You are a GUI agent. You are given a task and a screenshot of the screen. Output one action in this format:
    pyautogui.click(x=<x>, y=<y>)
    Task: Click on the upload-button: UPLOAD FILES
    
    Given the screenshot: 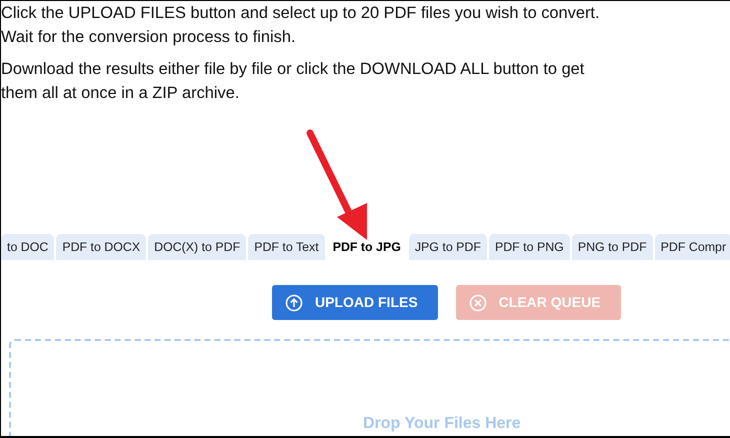 What is the action you would take?
    pyautogui.click(x=355, y=302)
    